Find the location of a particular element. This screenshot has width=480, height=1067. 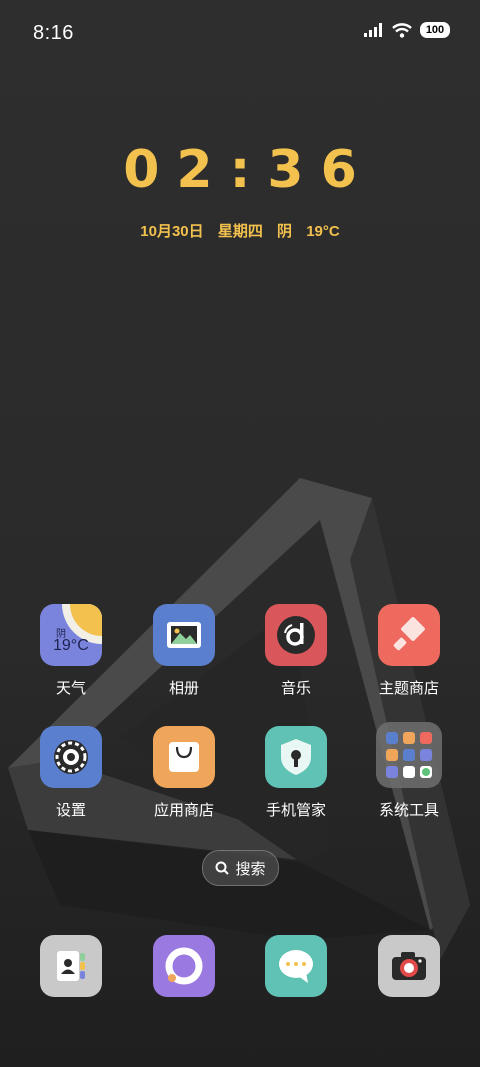

app-weather: 阴 19°C 天气 is located at coordinates (71, 651).